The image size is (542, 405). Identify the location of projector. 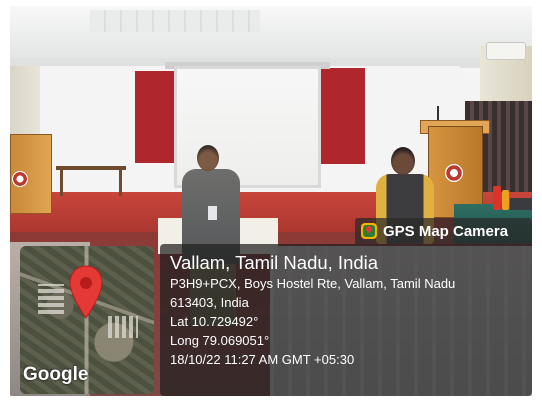
(521, 204).